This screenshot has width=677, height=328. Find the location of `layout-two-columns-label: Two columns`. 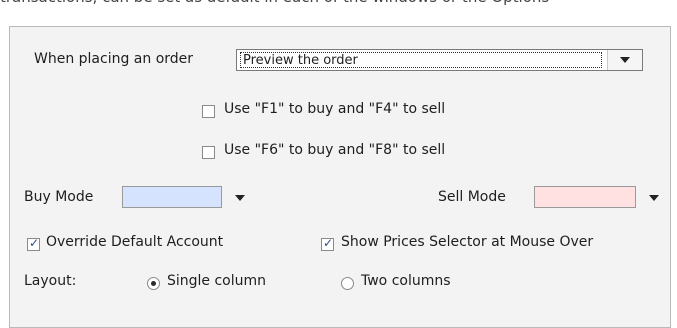

layout-two-columns-label: Two columns is located at coordinates (406, 281).